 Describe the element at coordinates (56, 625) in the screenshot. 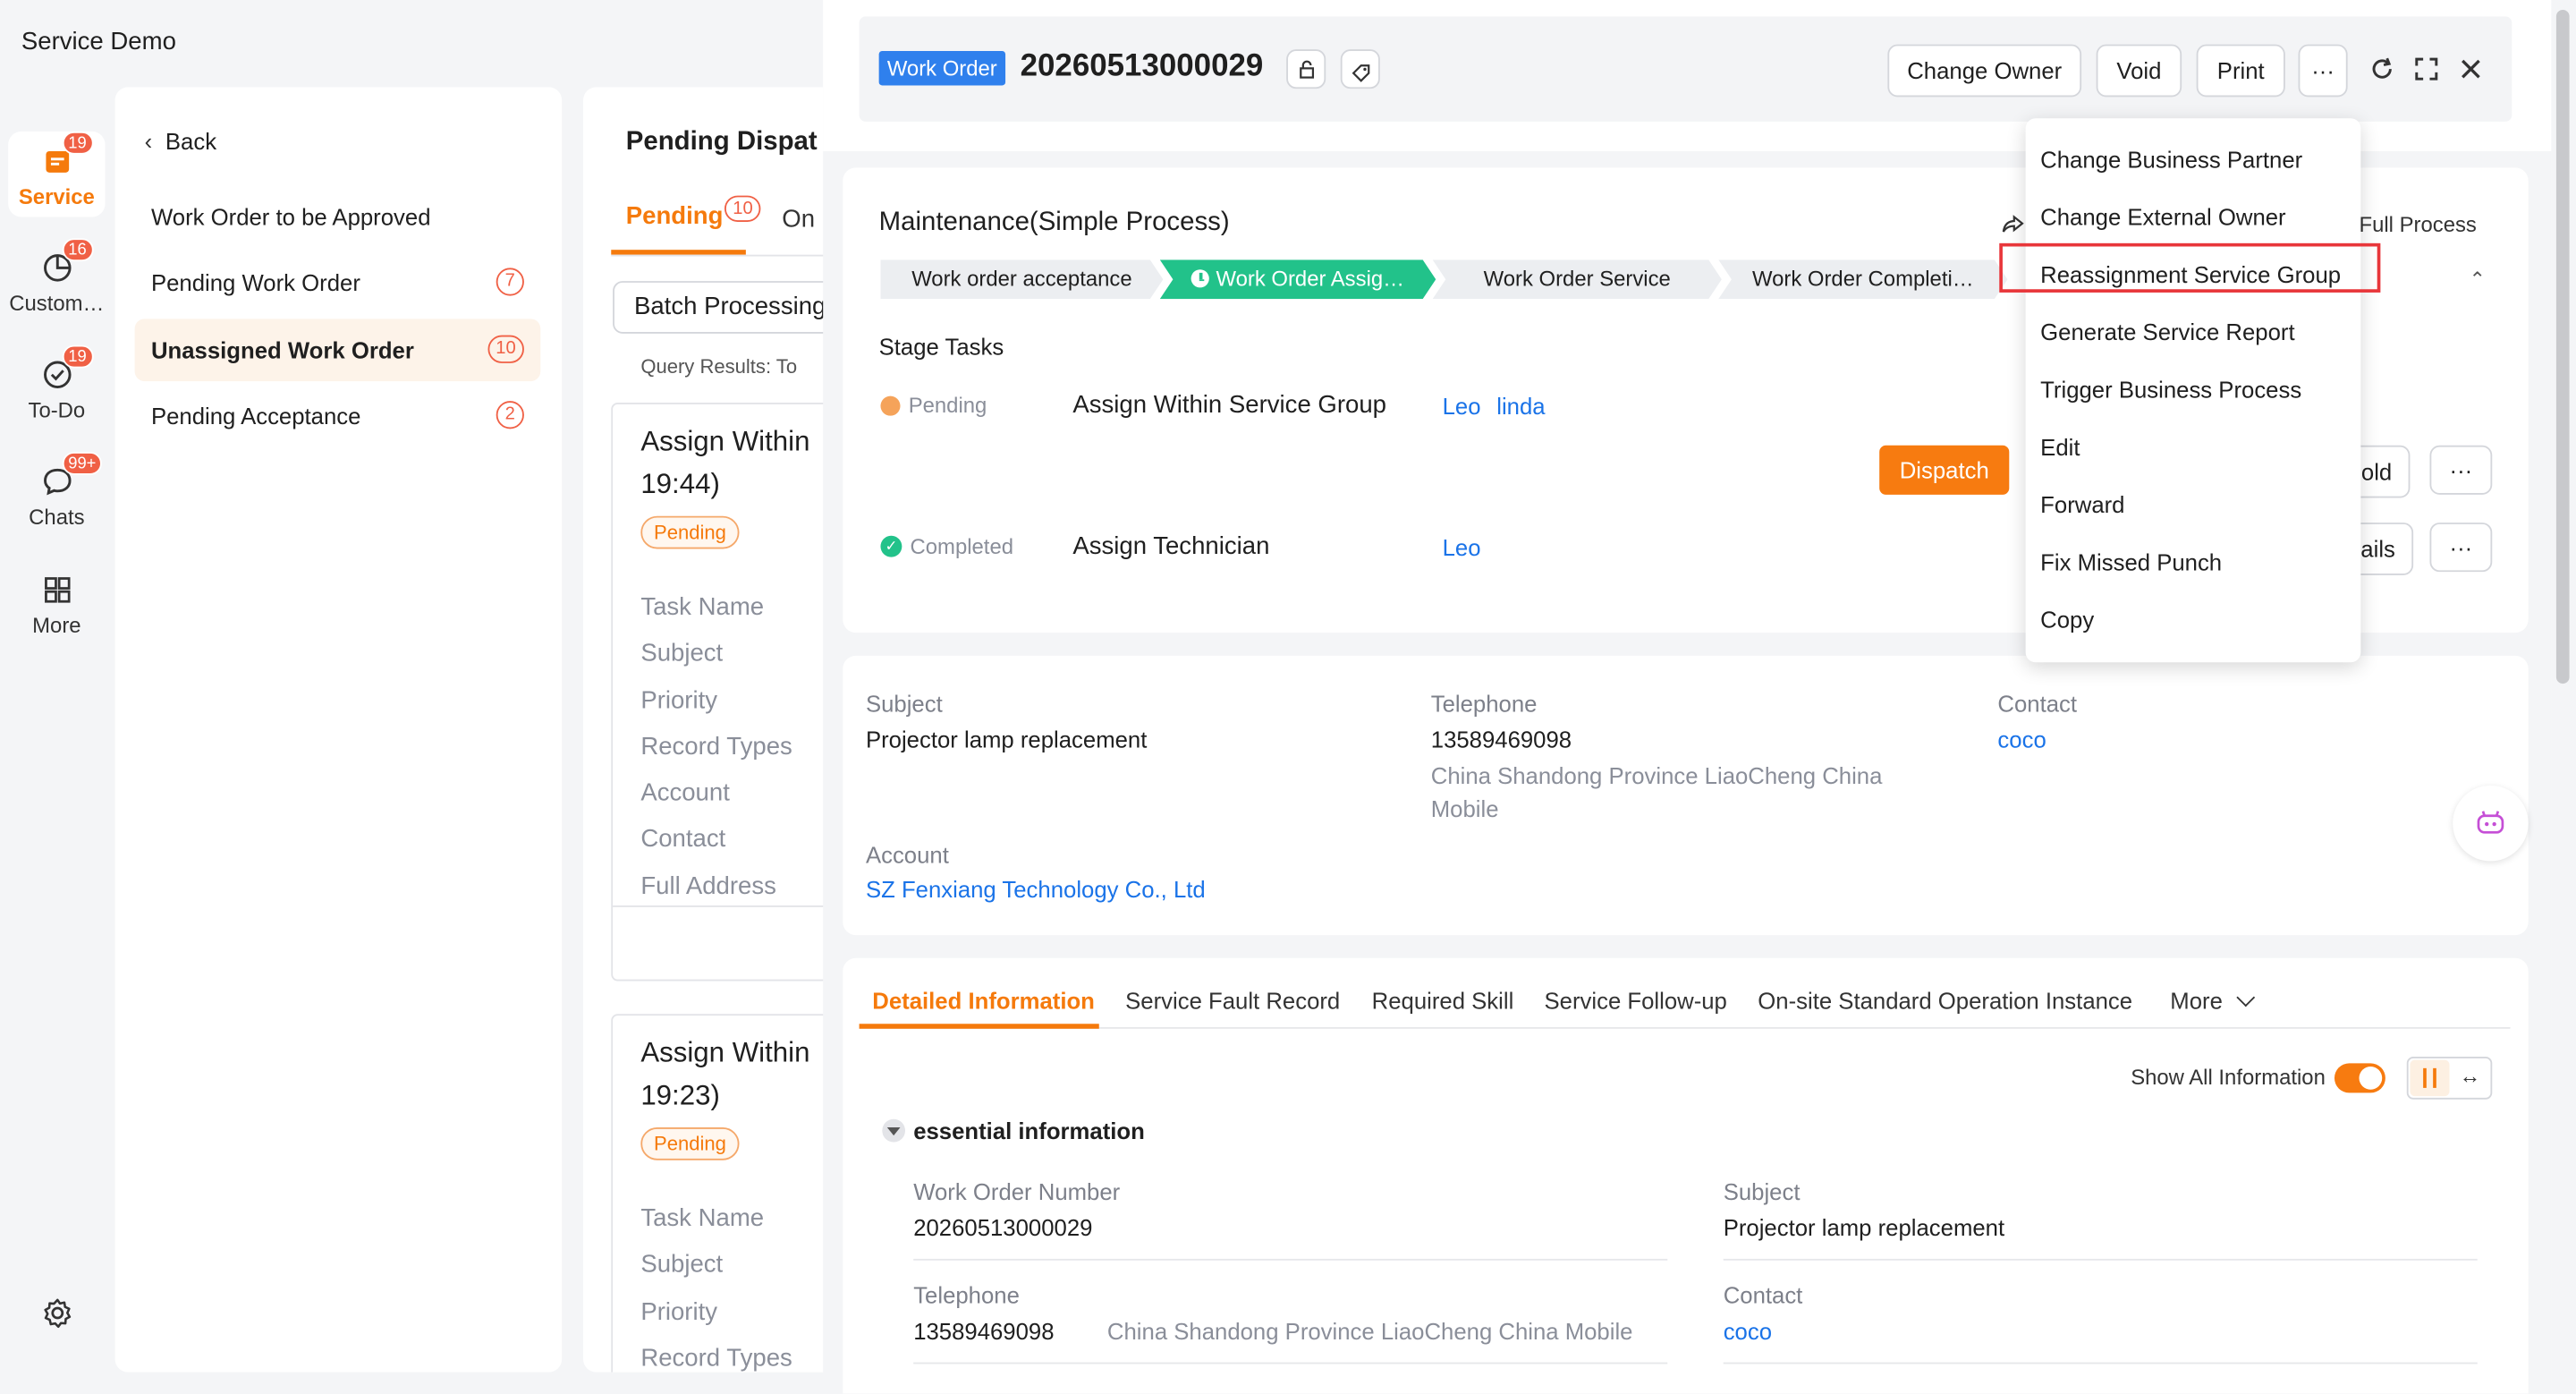

I see `rail-label: More` at that location.